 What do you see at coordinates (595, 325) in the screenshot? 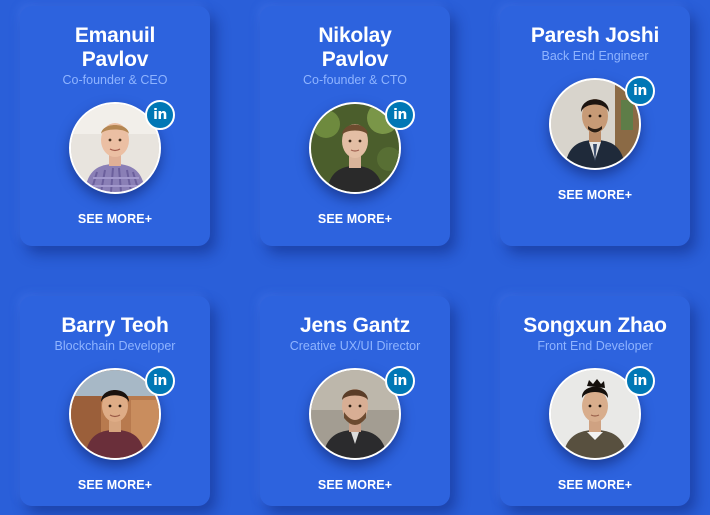
I see `member-name: Songxun Zhao` at bounding box center [595, 325].